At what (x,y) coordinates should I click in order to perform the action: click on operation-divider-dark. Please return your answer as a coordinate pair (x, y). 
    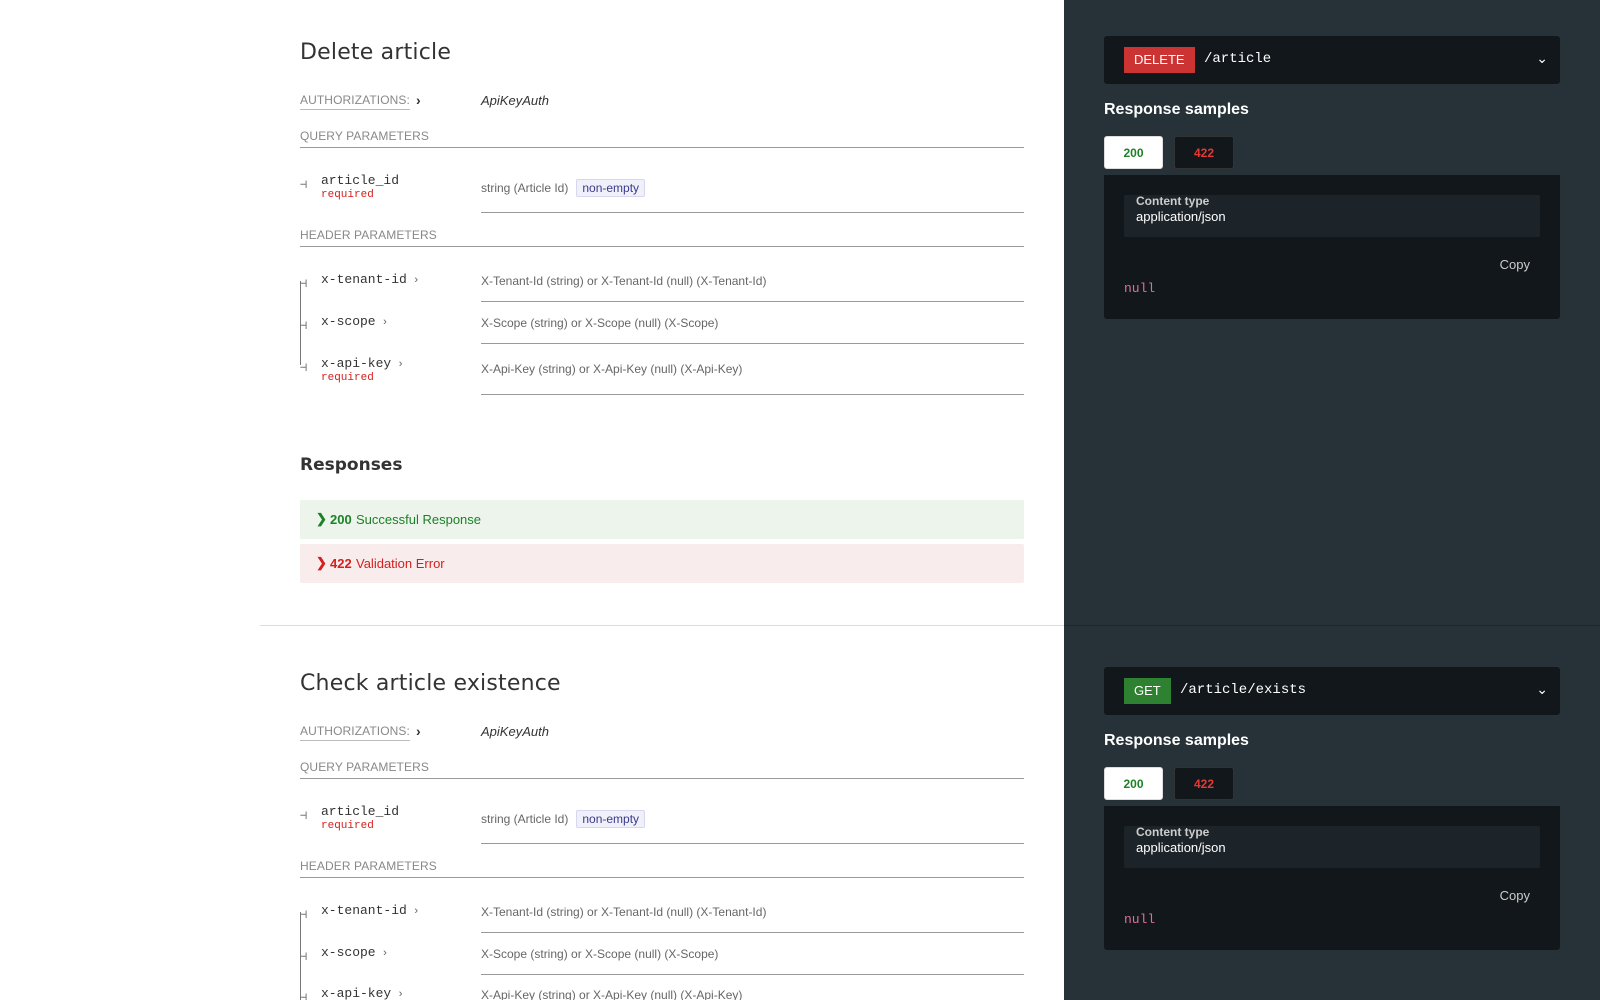
    Looking at the image, I should click on (1332, 625).